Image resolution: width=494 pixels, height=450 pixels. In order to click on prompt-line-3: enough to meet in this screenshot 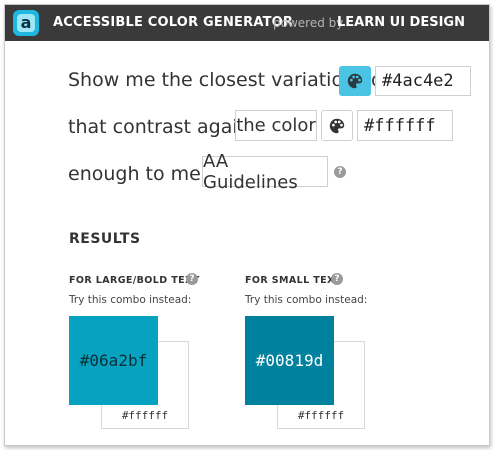, I will do `click(144, 174)`.